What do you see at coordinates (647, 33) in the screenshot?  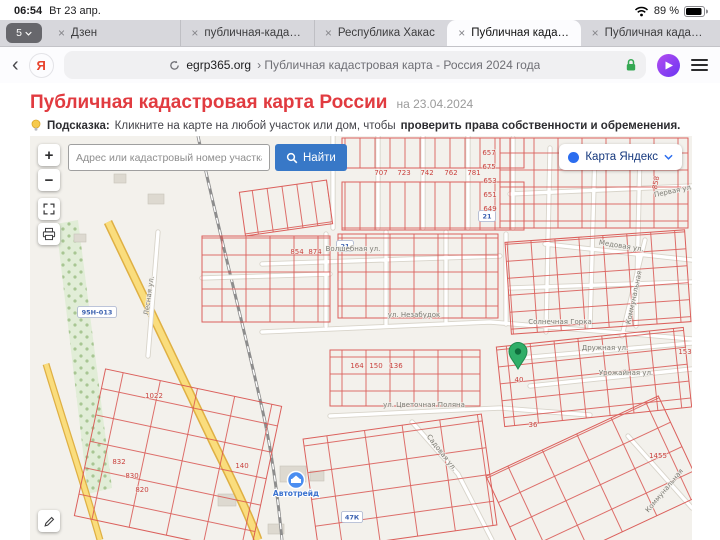 I see `tab-public-cadastral-map-2: × Публичная кадастр` at bounding box center [647, 33].